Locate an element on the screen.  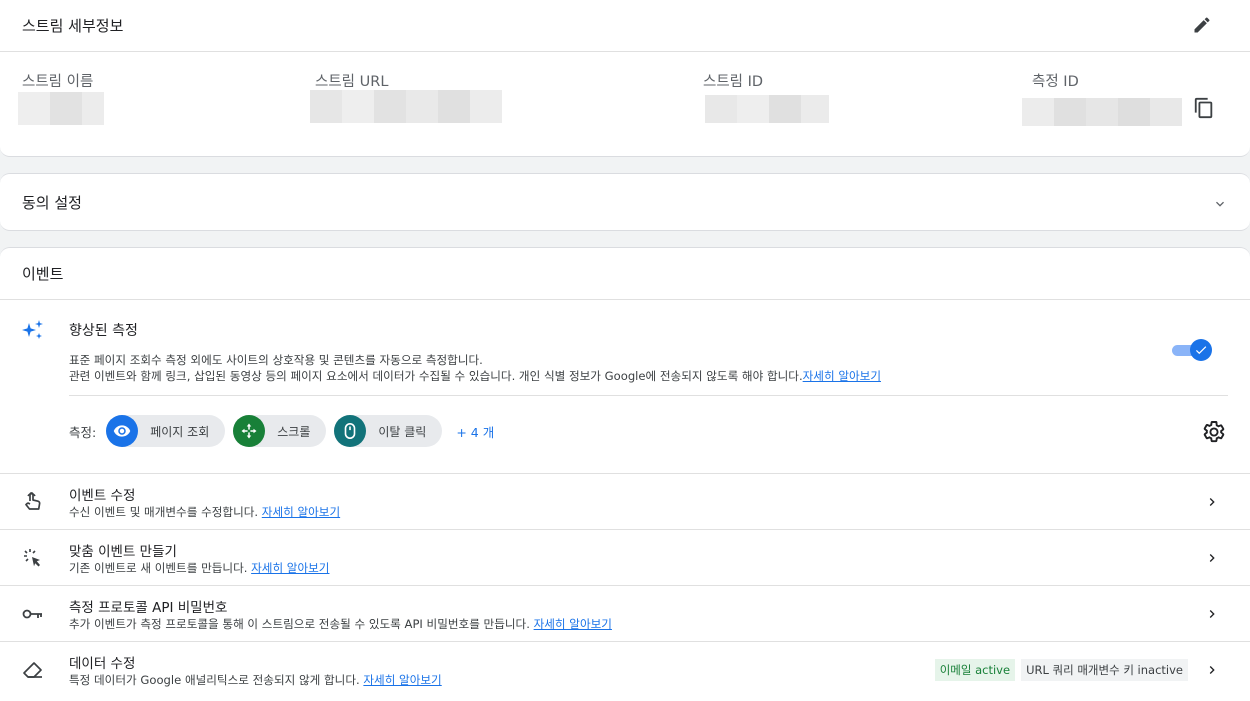
stream-id-field: 스트림 ID is located at coordinates (733, 80).